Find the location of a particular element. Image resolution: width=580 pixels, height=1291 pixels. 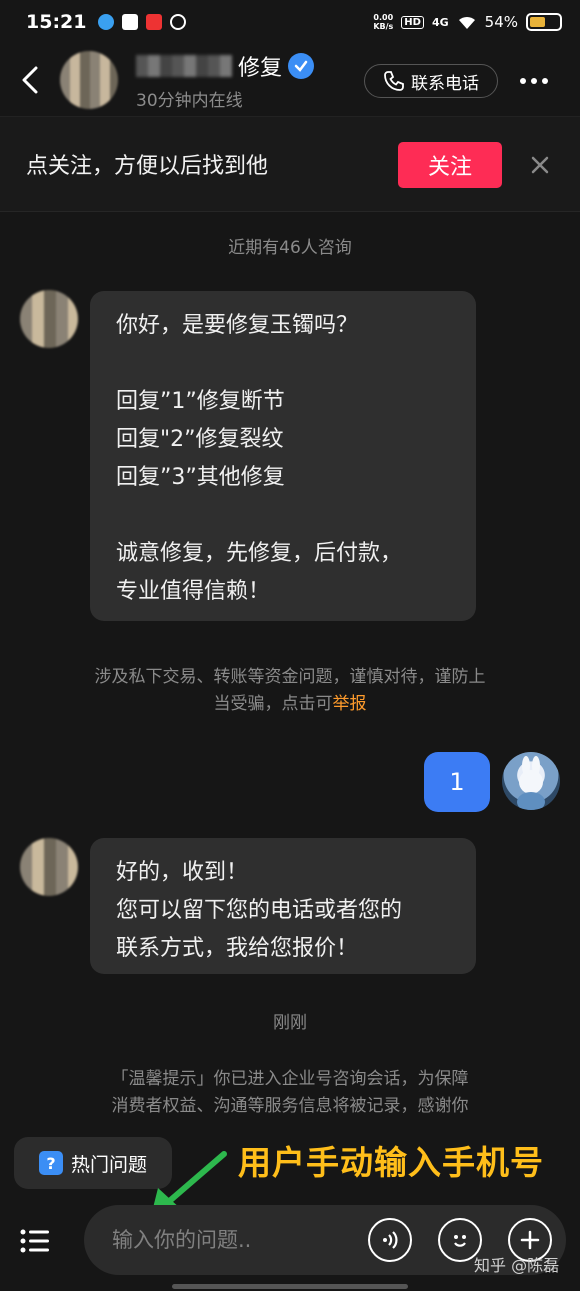

follow-prompt: 点关注，方便以后找到他 is located at coordinates (147, 166).